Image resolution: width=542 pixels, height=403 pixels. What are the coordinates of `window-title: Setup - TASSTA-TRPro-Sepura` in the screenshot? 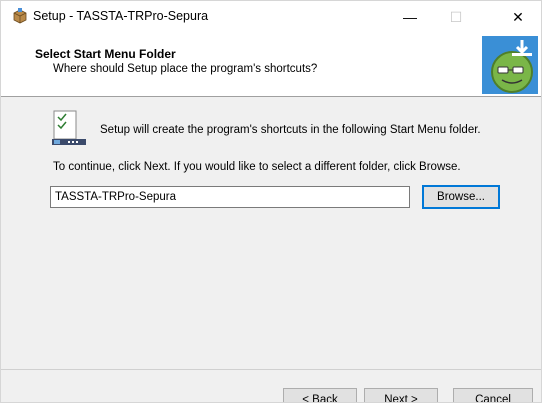 It's located at (121, 16).